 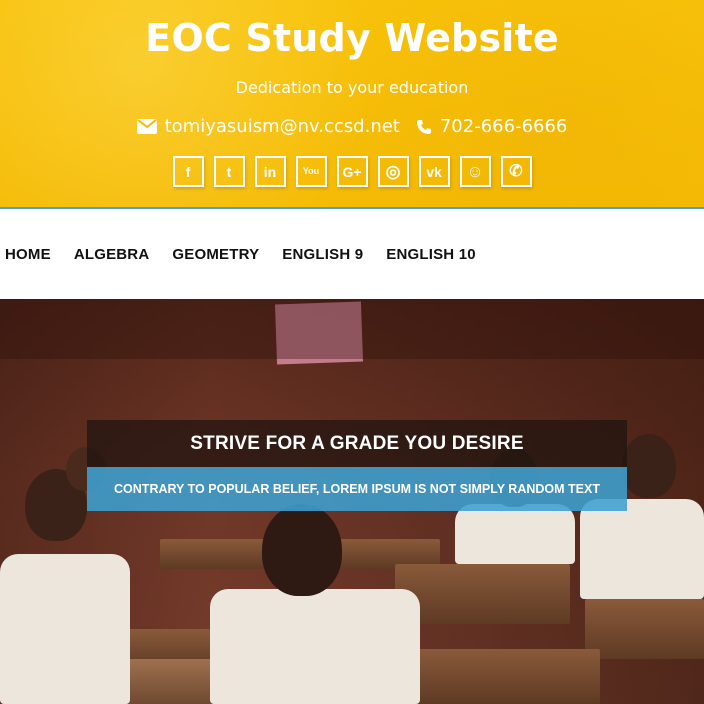 I want to click on whatsapp-button: ✆, so click(x=516, y=171).